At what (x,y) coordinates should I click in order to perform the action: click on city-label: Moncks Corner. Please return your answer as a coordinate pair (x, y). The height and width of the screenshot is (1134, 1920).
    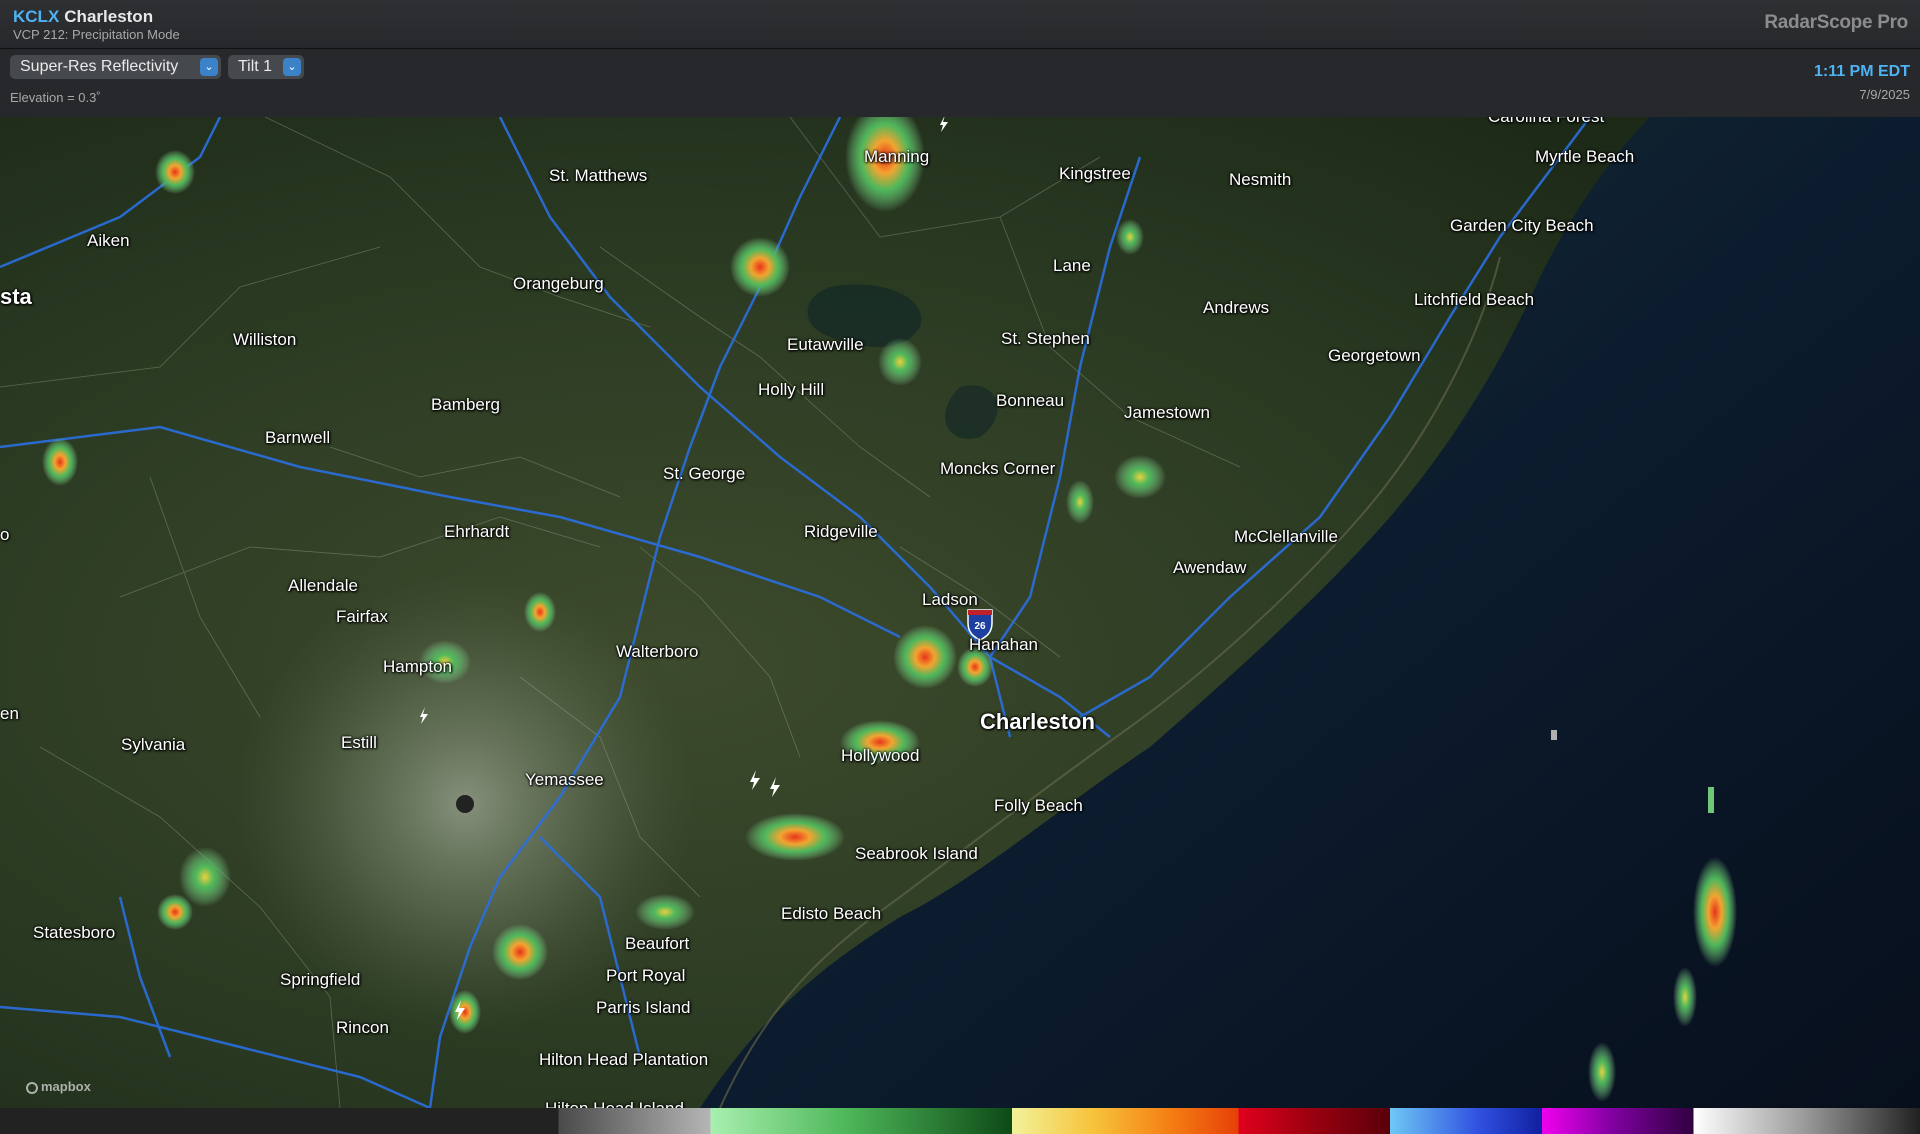
    Looking at the image, I should click on (998, 468).